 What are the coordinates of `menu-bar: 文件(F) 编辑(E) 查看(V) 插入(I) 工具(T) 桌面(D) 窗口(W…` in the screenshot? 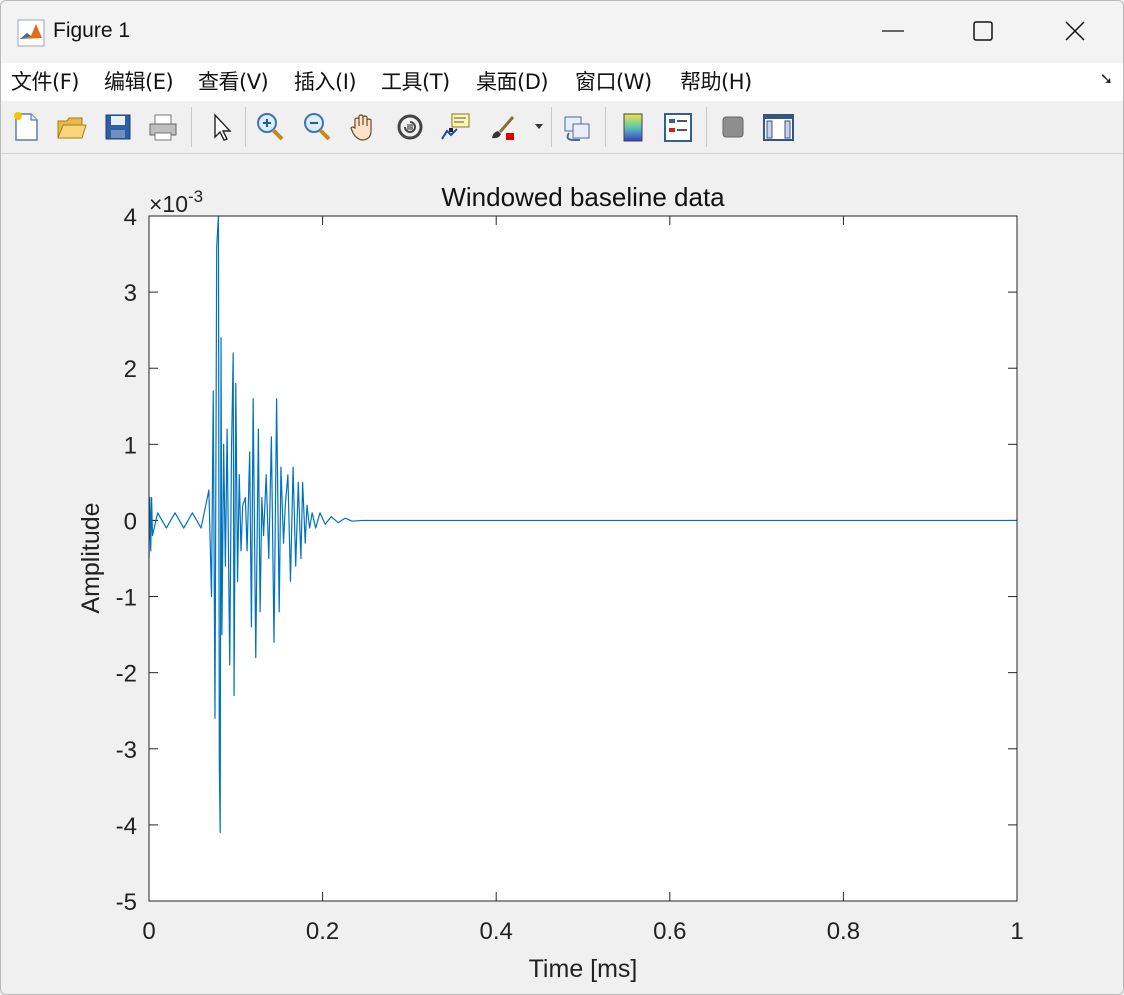 It's located at (562, 82).